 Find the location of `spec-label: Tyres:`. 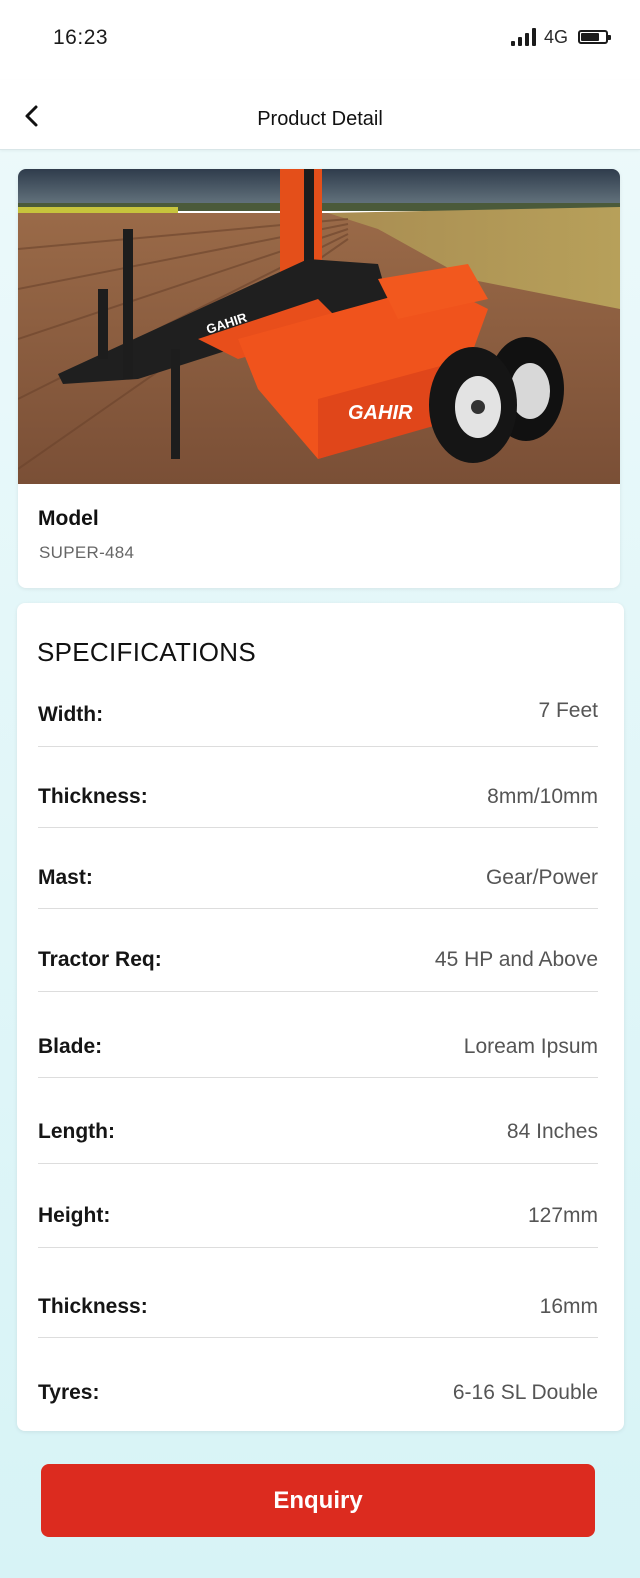

spec-label: Tyres: is located at coordinates (69, 1392).